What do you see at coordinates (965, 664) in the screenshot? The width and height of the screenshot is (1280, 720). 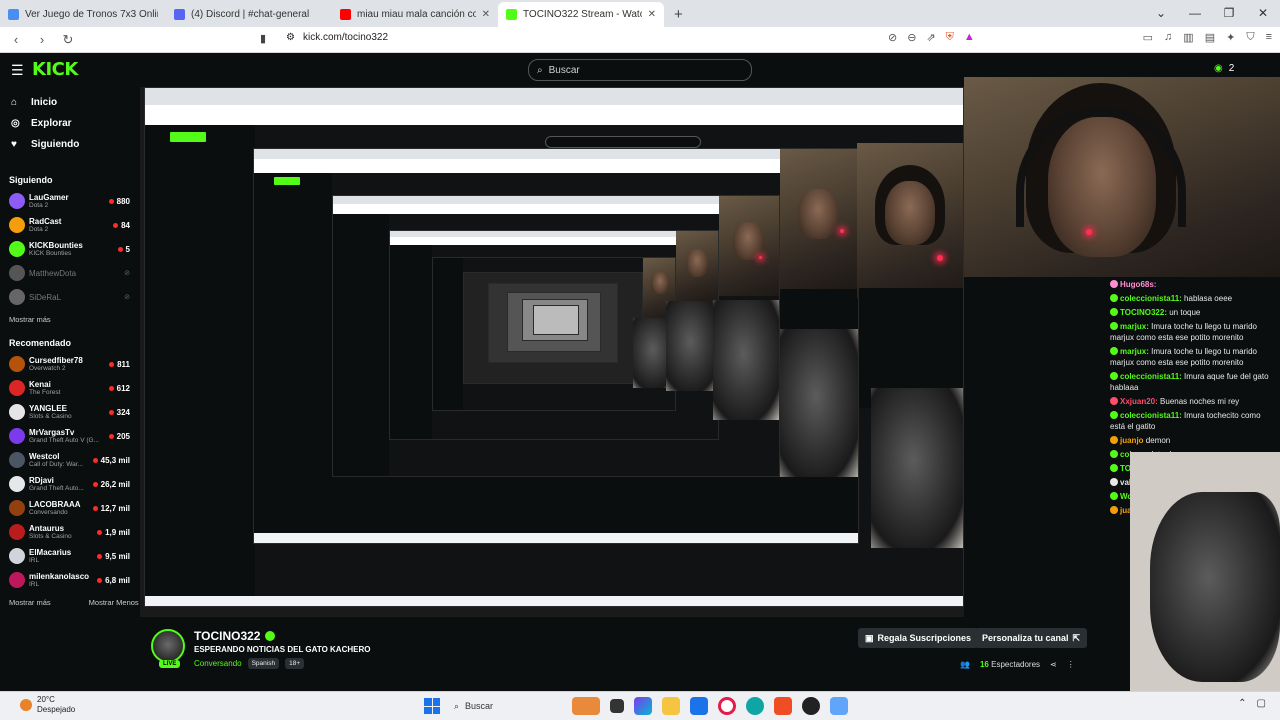 I see `viewers-icon: 👥` at bounding box center [965, 664].